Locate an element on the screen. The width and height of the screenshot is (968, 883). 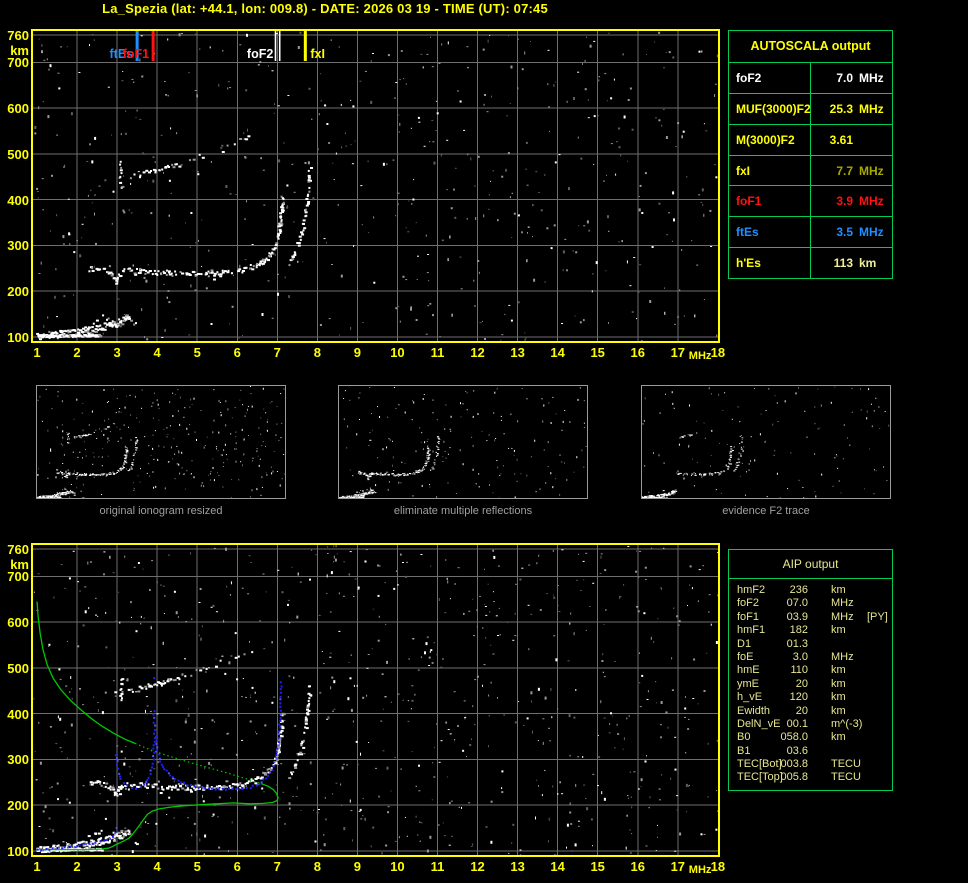
param-value: 3.61 is located at coordinates (841, 139).